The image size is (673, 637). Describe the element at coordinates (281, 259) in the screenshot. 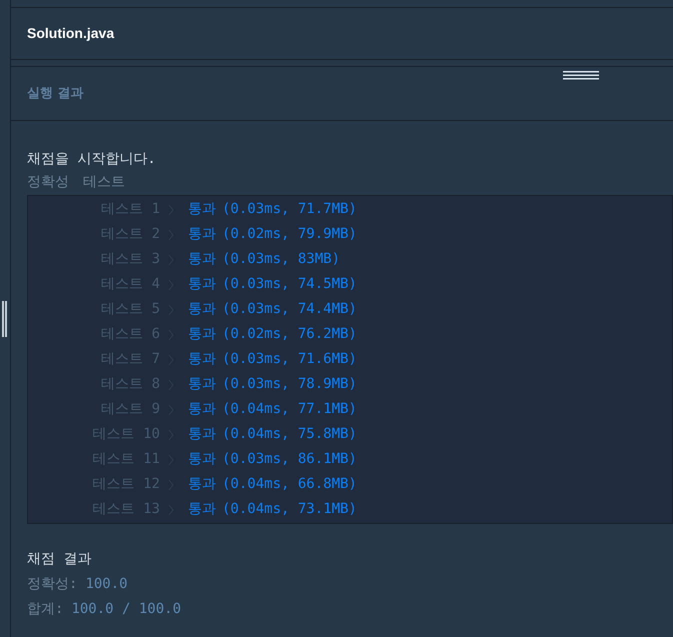

I see `test-detail: (0.03ms, 83MB)` at that location.